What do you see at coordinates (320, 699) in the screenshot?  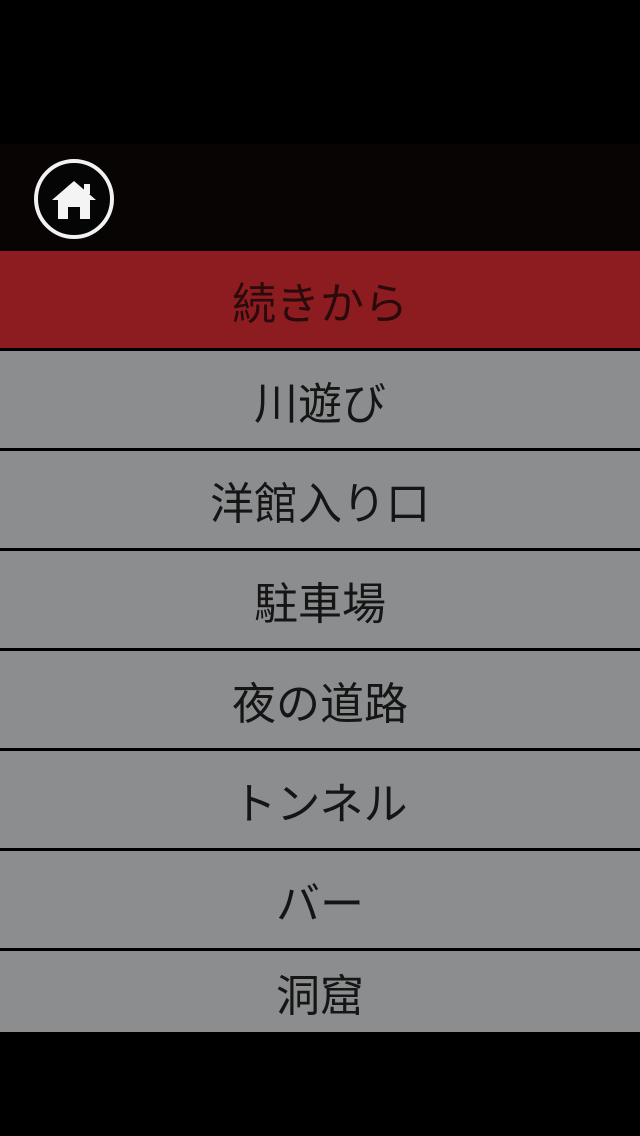 I see `menu-item-night-road: 夜の道路` at bounding box center [320, 699].